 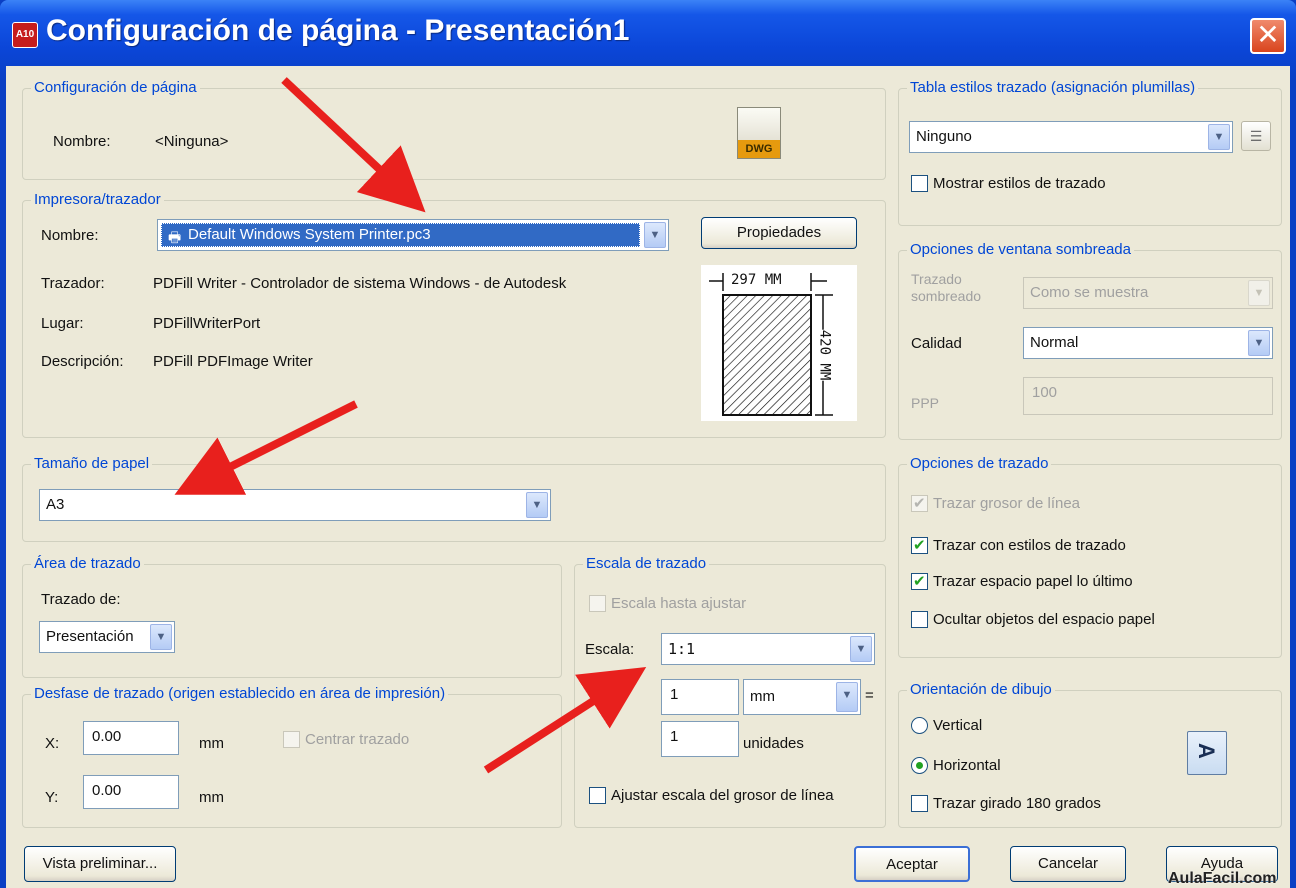 What do you see at coordinates (90, 636) in the screenshot?
I see `plot-from-value: Presentación` at bounding box center [90, 636].